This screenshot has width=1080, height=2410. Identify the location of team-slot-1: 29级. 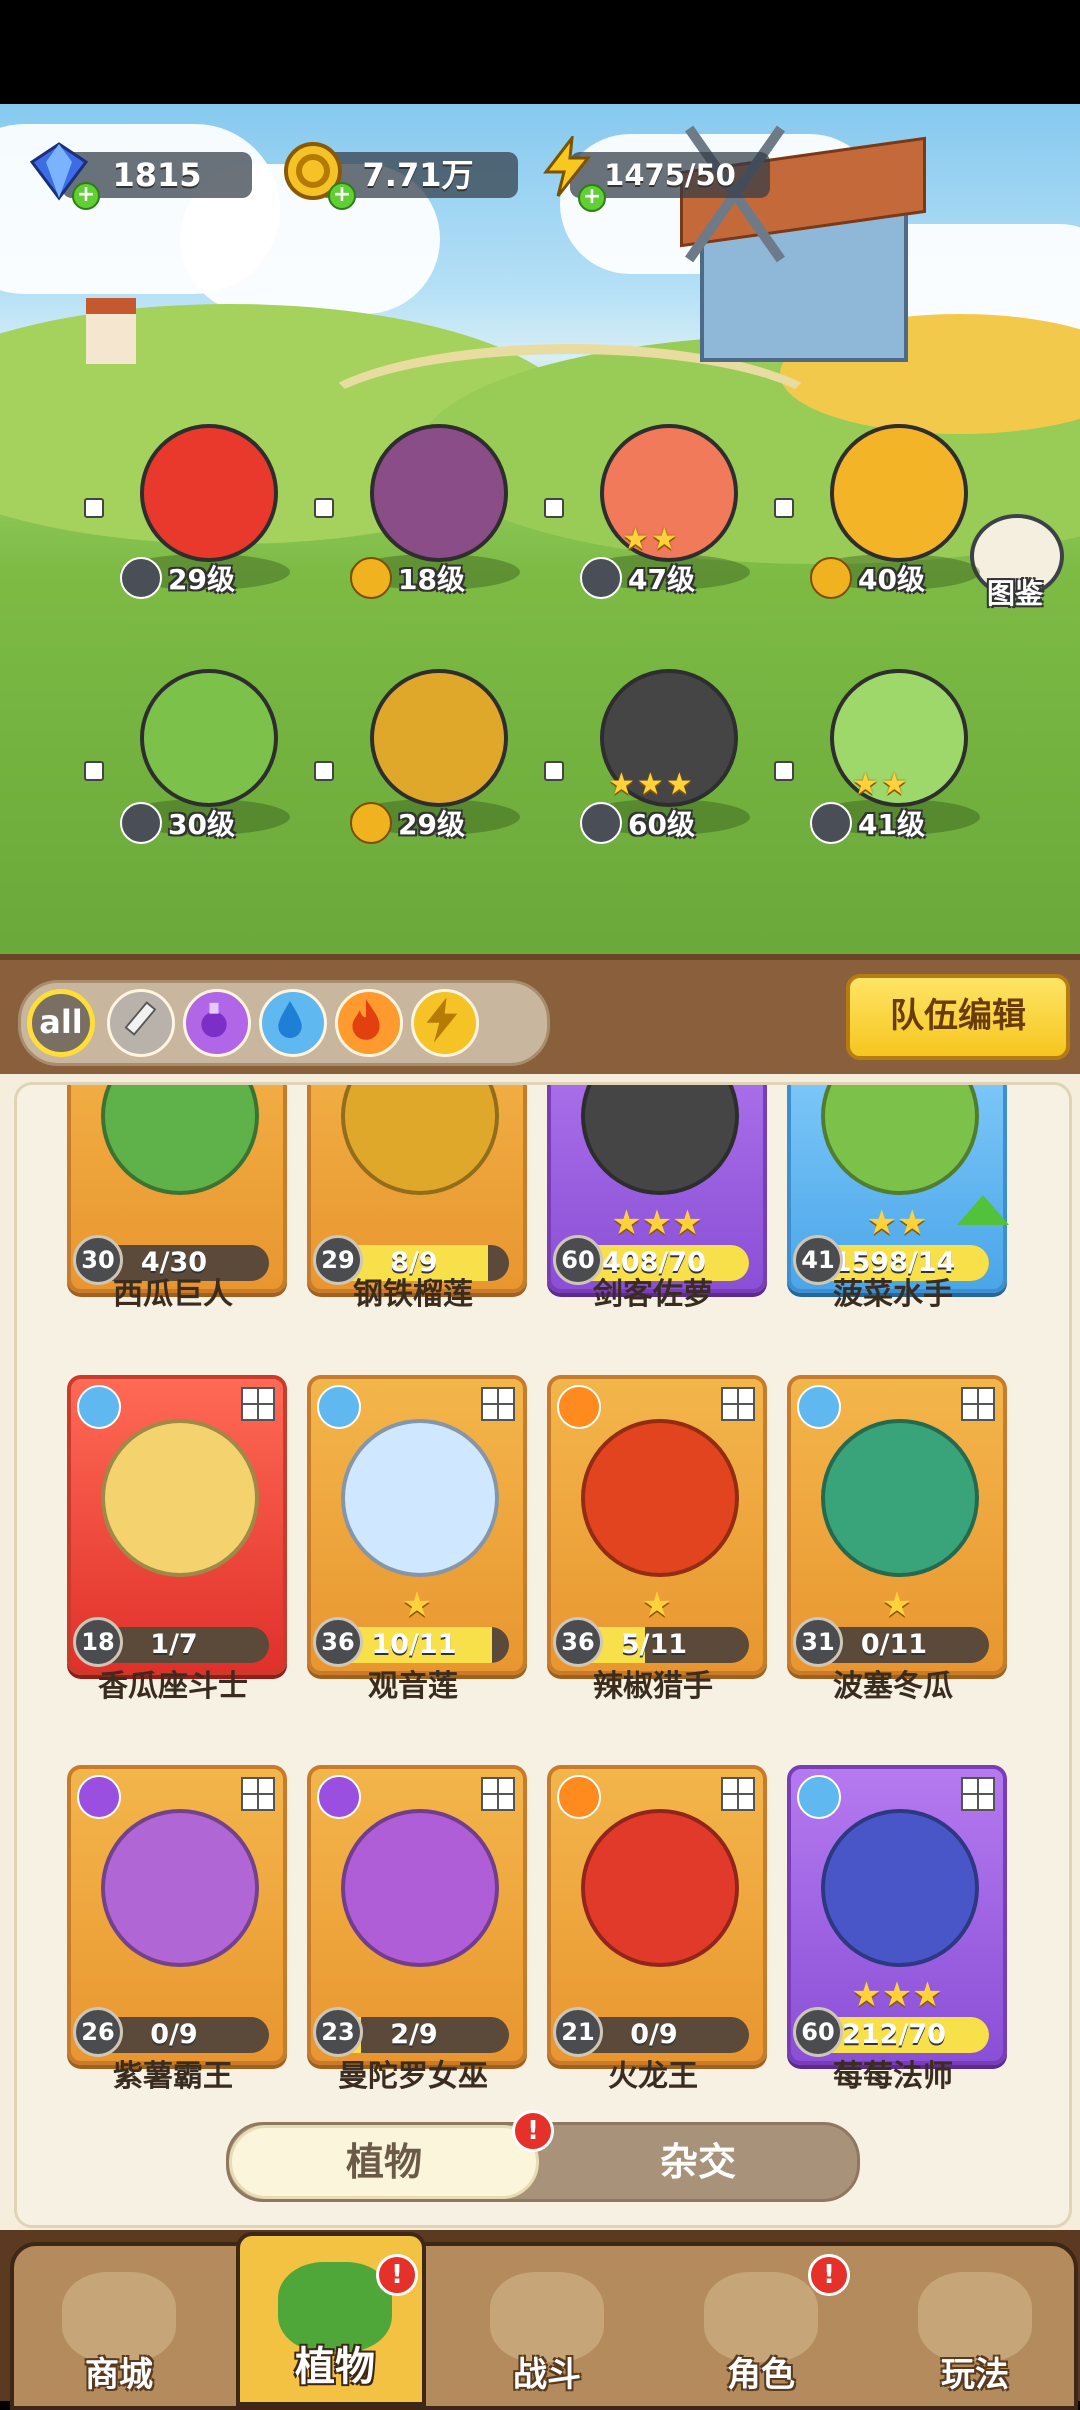
(197, 519).